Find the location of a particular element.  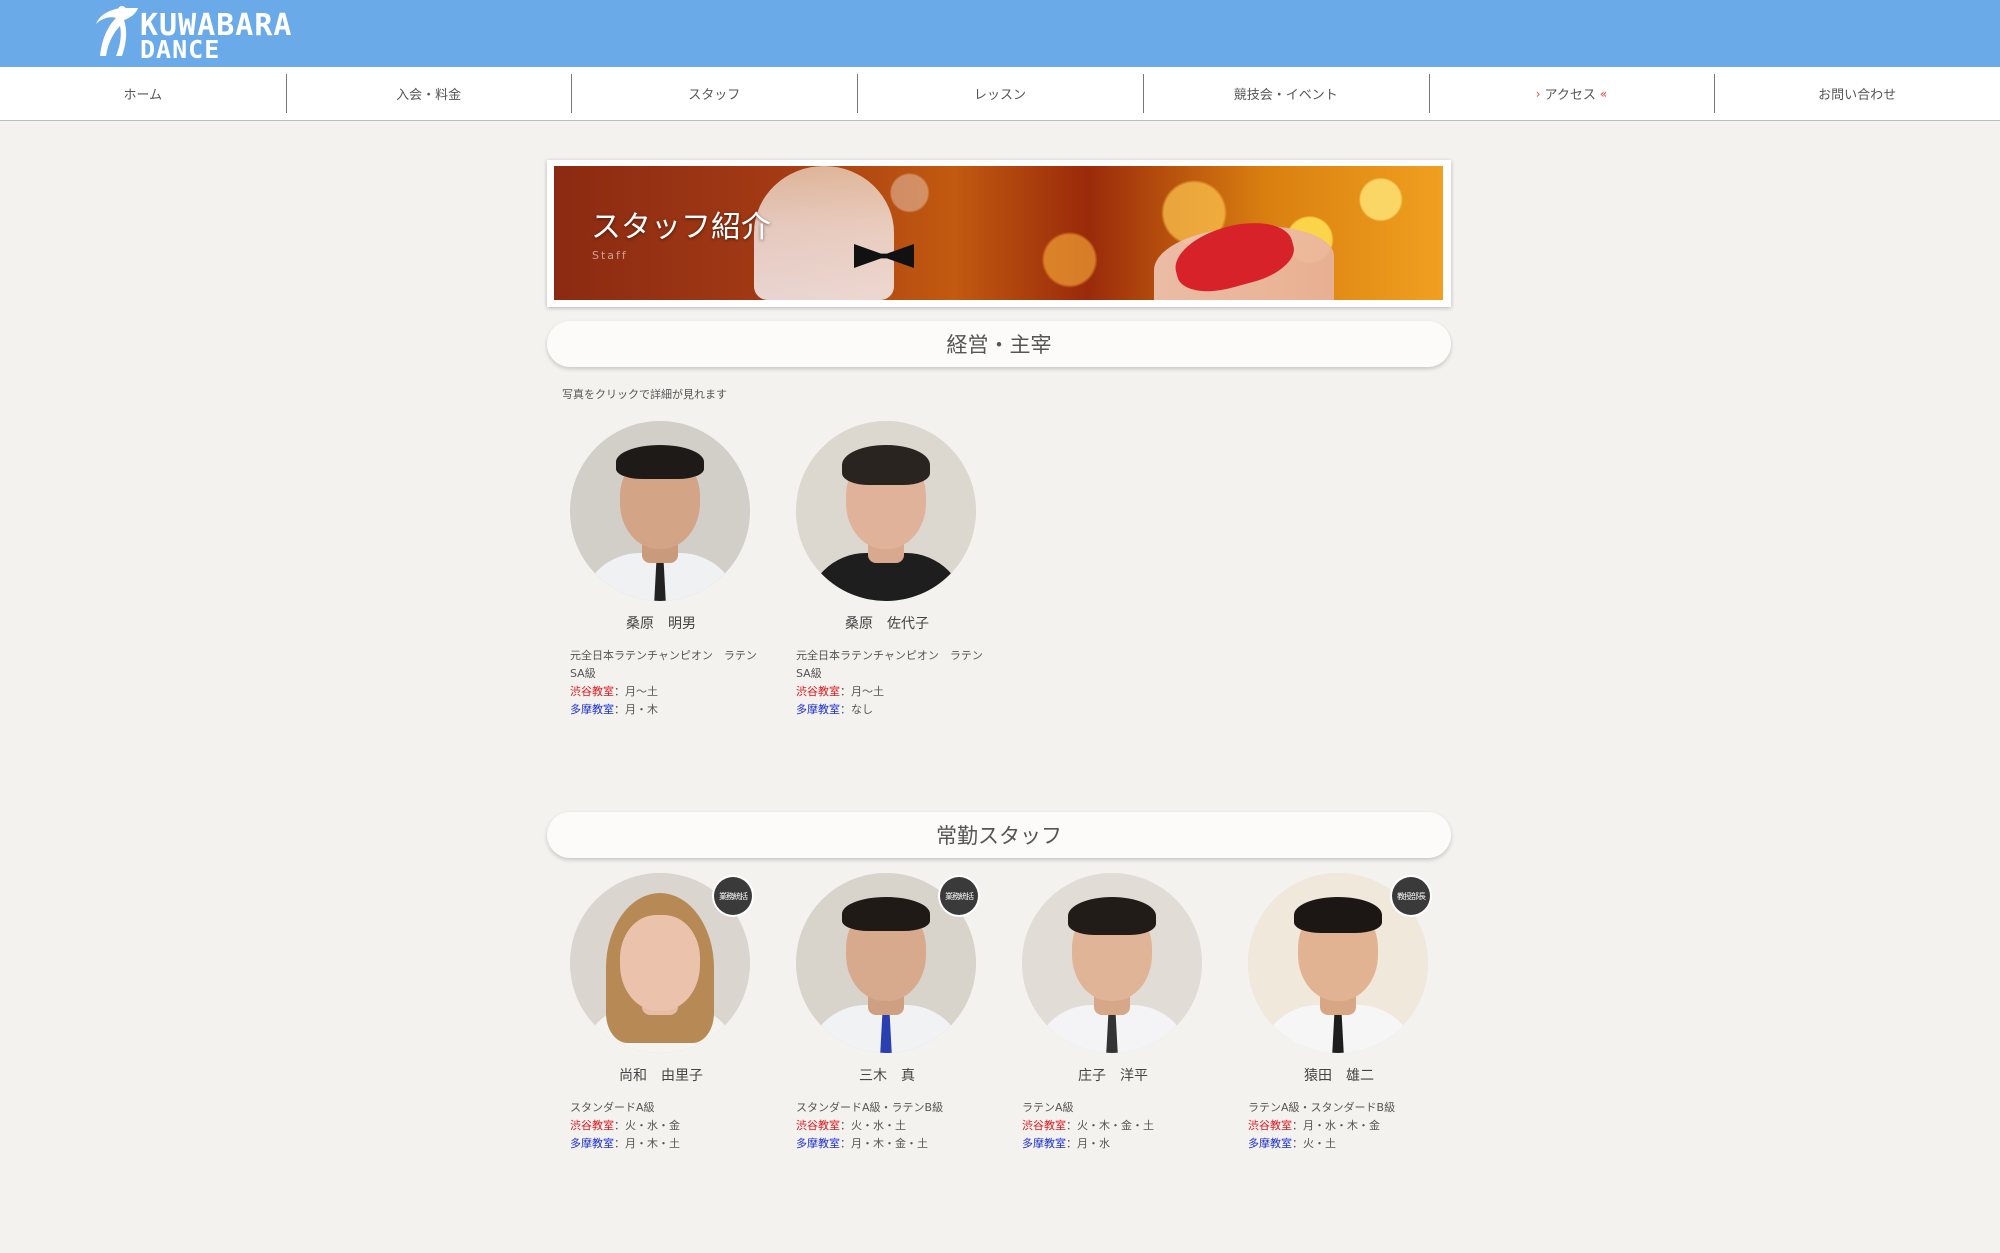

staff-details: ラテンA級・スタンダードB級 渋谷教室：月・水・木・金 多摩教室：火・土 is located at coordinates (1343, 1126).